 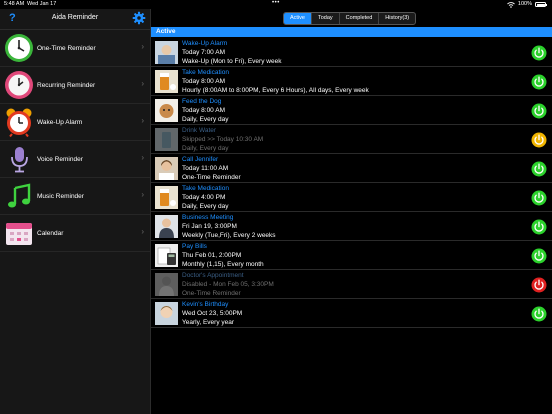 I want to click on reminder-title: Feed the Dog, so click(x=202, y=101).